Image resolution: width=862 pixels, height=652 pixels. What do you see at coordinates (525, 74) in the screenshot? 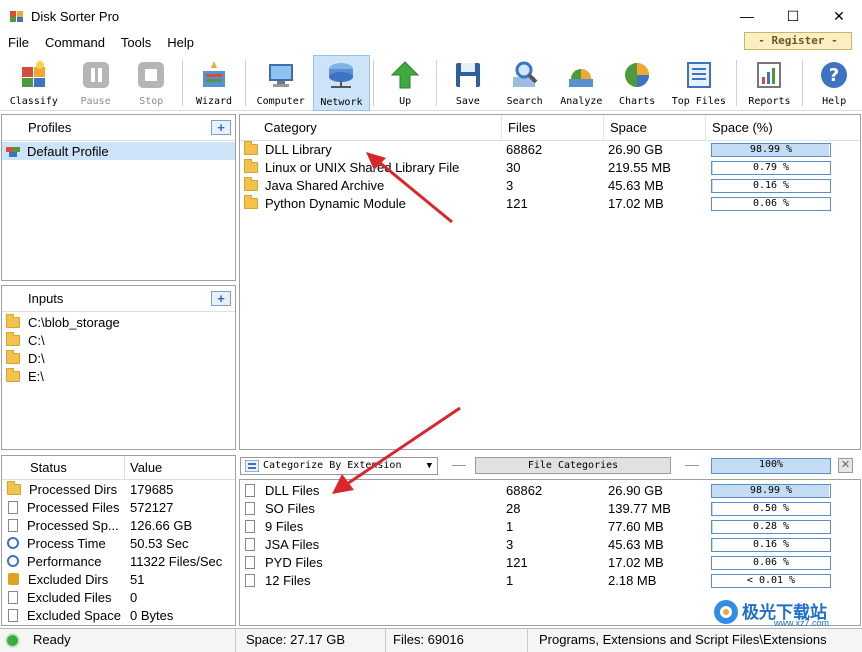
I see `search-icon` at bounding box center [525, 74].